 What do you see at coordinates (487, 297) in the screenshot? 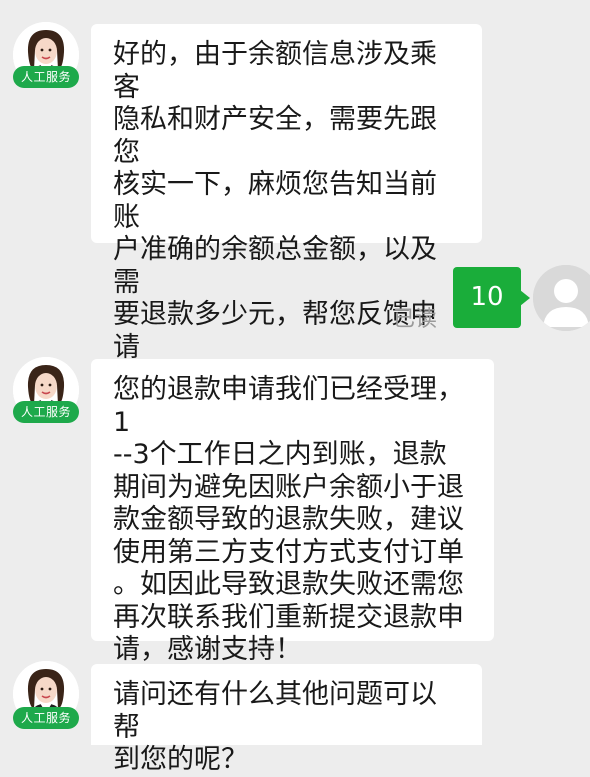
I see `user-message-bubble: 10` at bounding box center [487, 297].